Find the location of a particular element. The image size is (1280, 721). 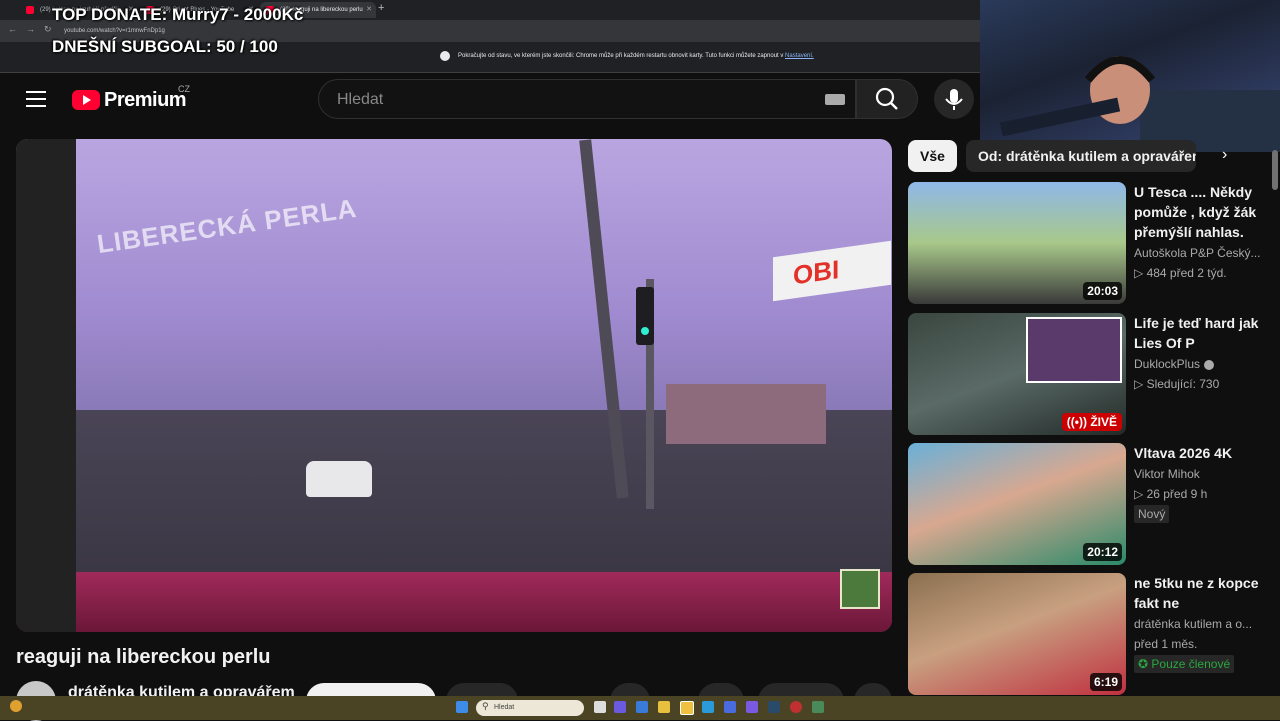

search-button is located at coordinates (887, 99).